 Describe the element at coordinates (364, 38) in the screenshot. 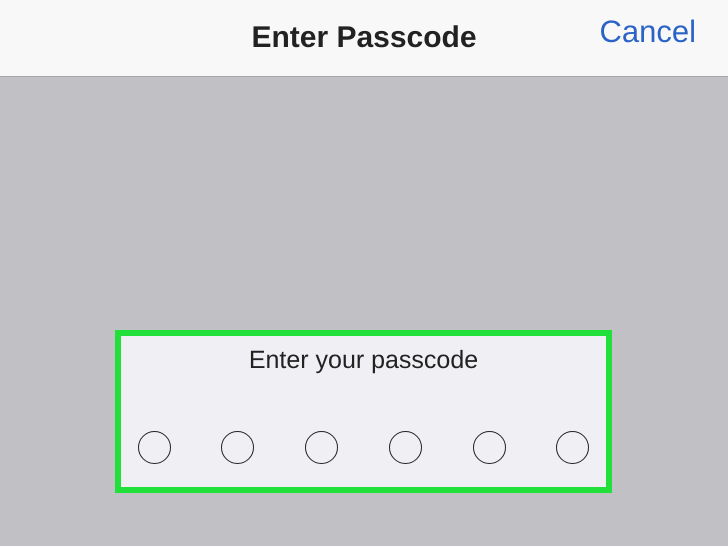

I see `nav-title: Enter Passcode` at that location.